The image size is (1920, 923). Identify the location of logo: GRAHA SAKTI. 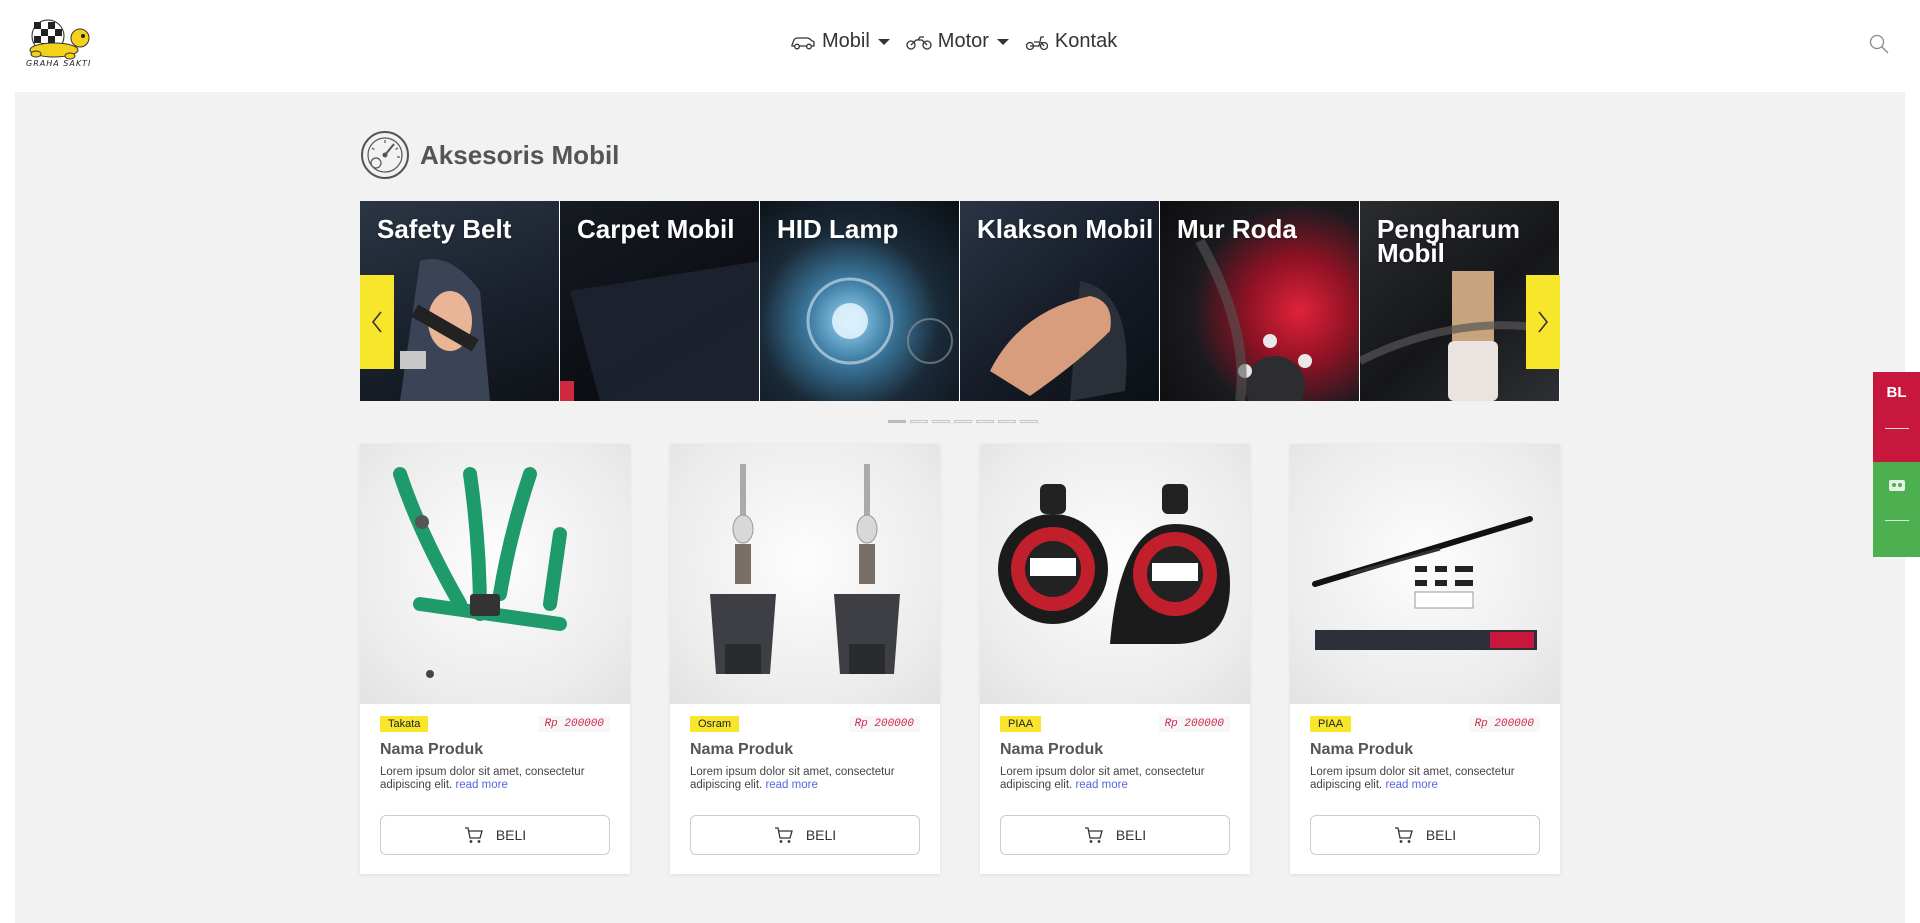
(66, 45).